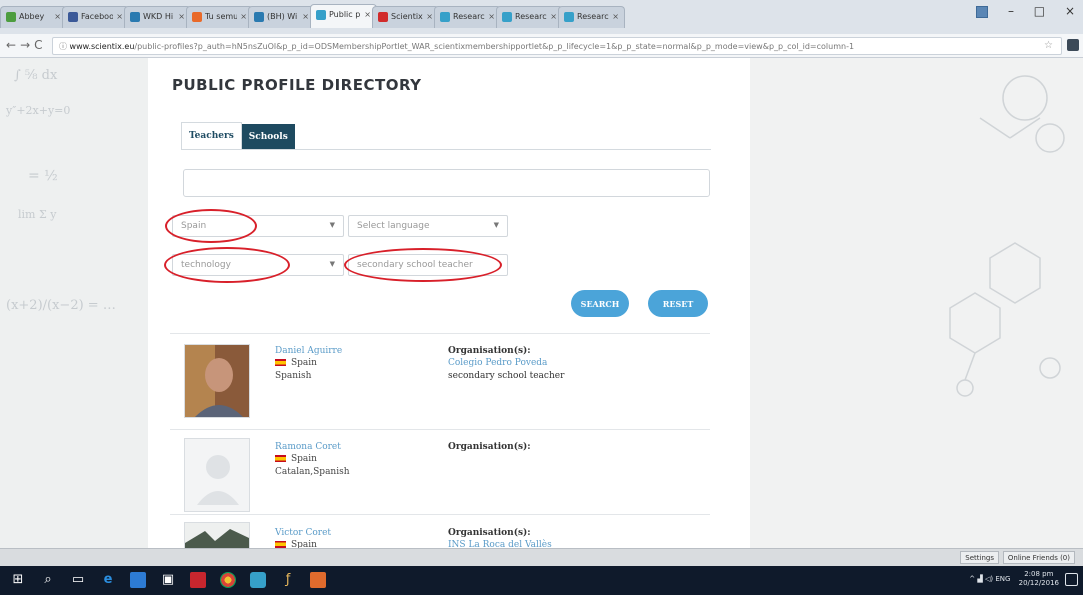 This screenshot has width=1083, height=595. Describe the element at coordinates (258, 265) in the screenshot. I see `subject-select: technology ▼` at that location.